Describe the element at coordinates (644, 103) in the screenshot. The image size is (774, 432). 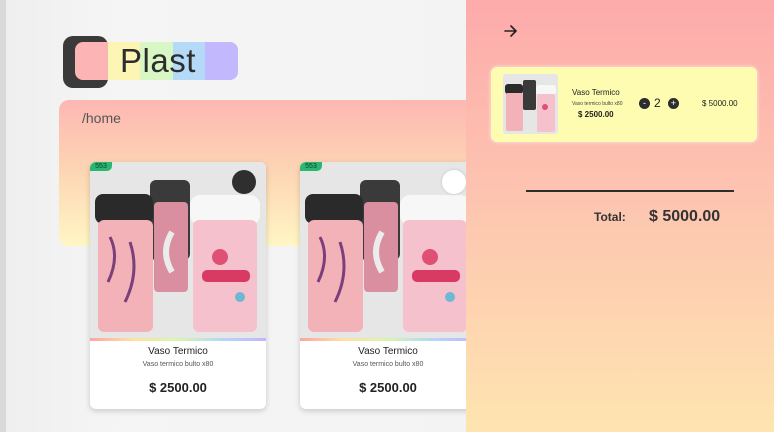
I see `decrease-quantity-button: -` at that location.